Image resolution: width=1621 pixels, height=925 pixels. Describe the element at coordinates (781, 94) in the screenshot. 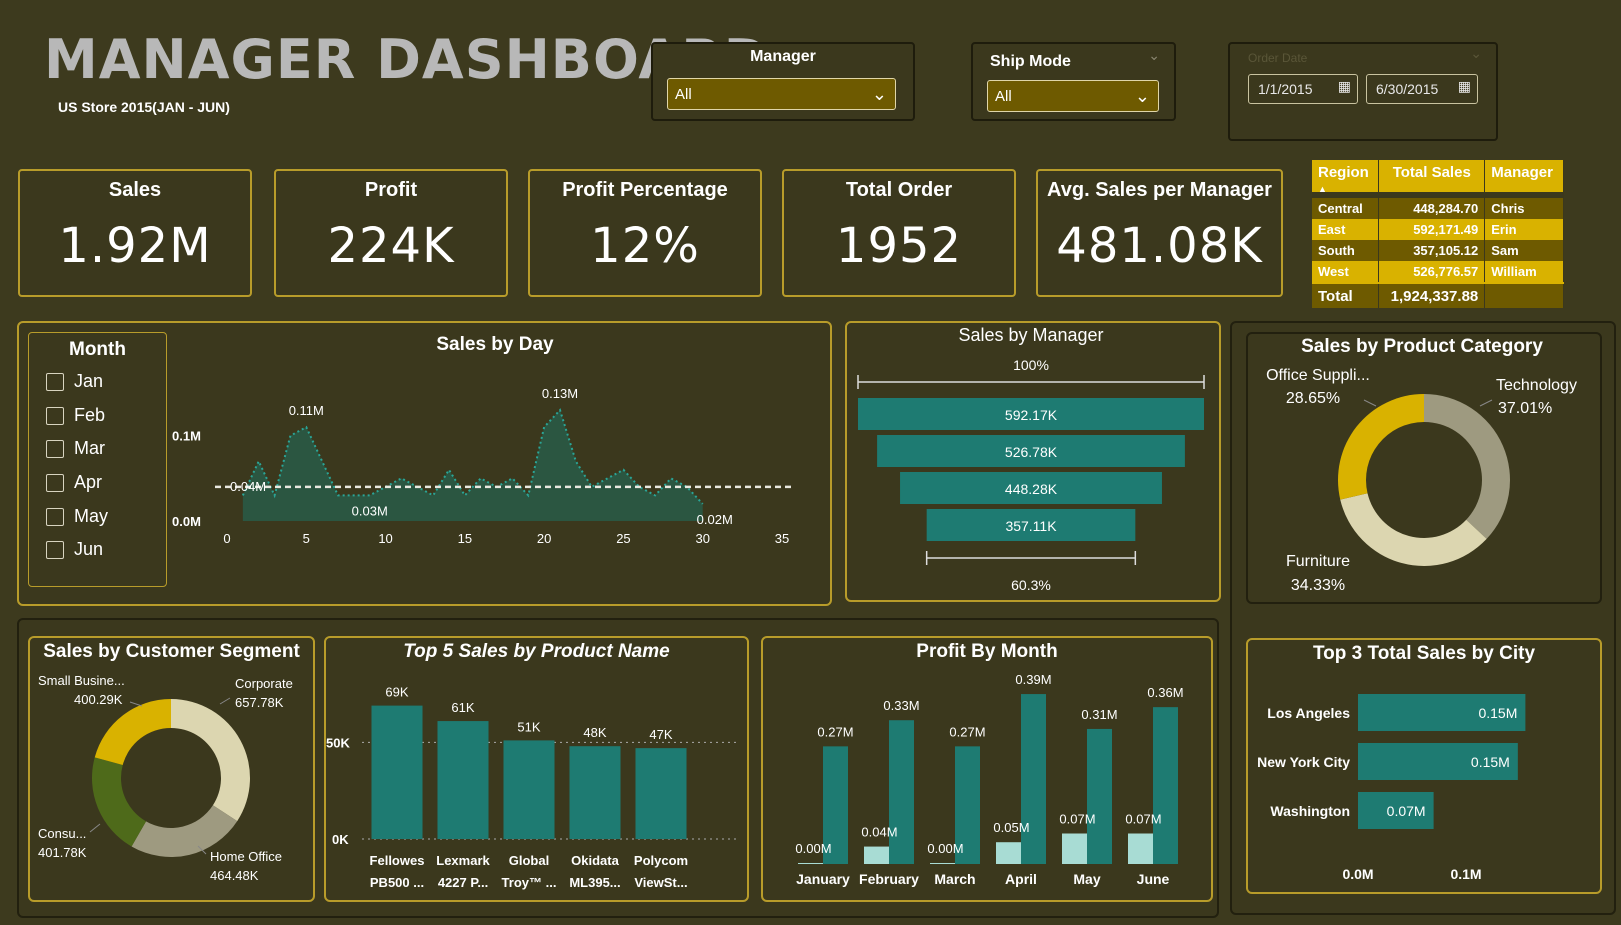

I see `manager-dropdown: All ⌄` at that location.